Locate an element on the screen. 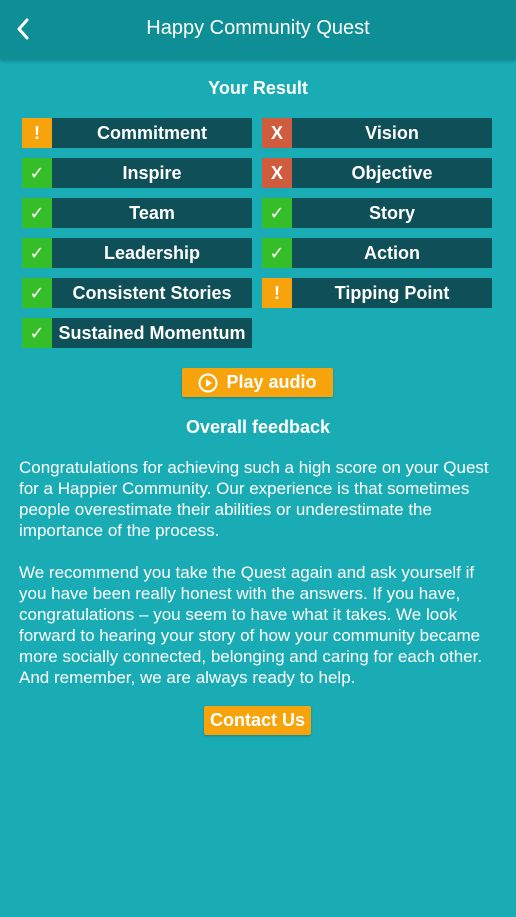  result-item: ! Commitment is located at coordinates (137, 133).